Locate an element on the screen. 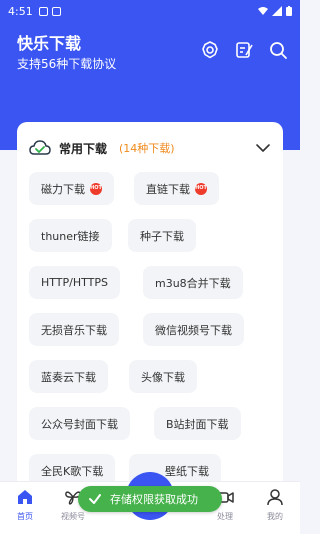 This screenshot has height=534, width=320. app-title: 快乐下载 is located at coordinates (49, 43).